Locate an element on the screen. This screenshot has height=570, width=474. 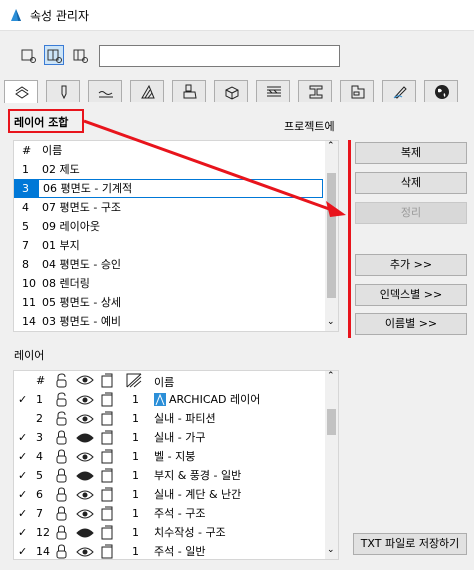
tab-profiles is located at coordinates (315, 91).